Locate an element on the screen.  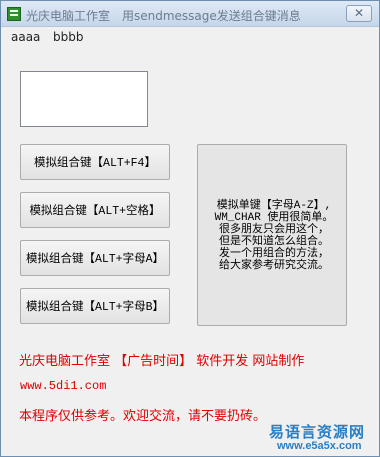
text-box is located at coordinates (84, 99).